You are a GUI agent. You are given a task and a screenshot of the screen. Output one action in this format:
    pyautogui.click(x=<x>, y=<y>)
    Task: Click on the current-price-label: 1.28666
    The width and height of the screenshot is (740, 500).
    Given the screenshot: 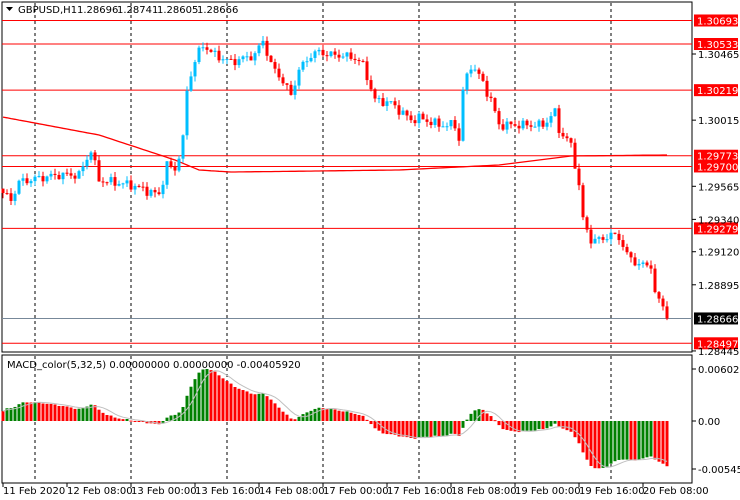 What is the action you would take?
    pyautogui.click(x=717, y=319)
    